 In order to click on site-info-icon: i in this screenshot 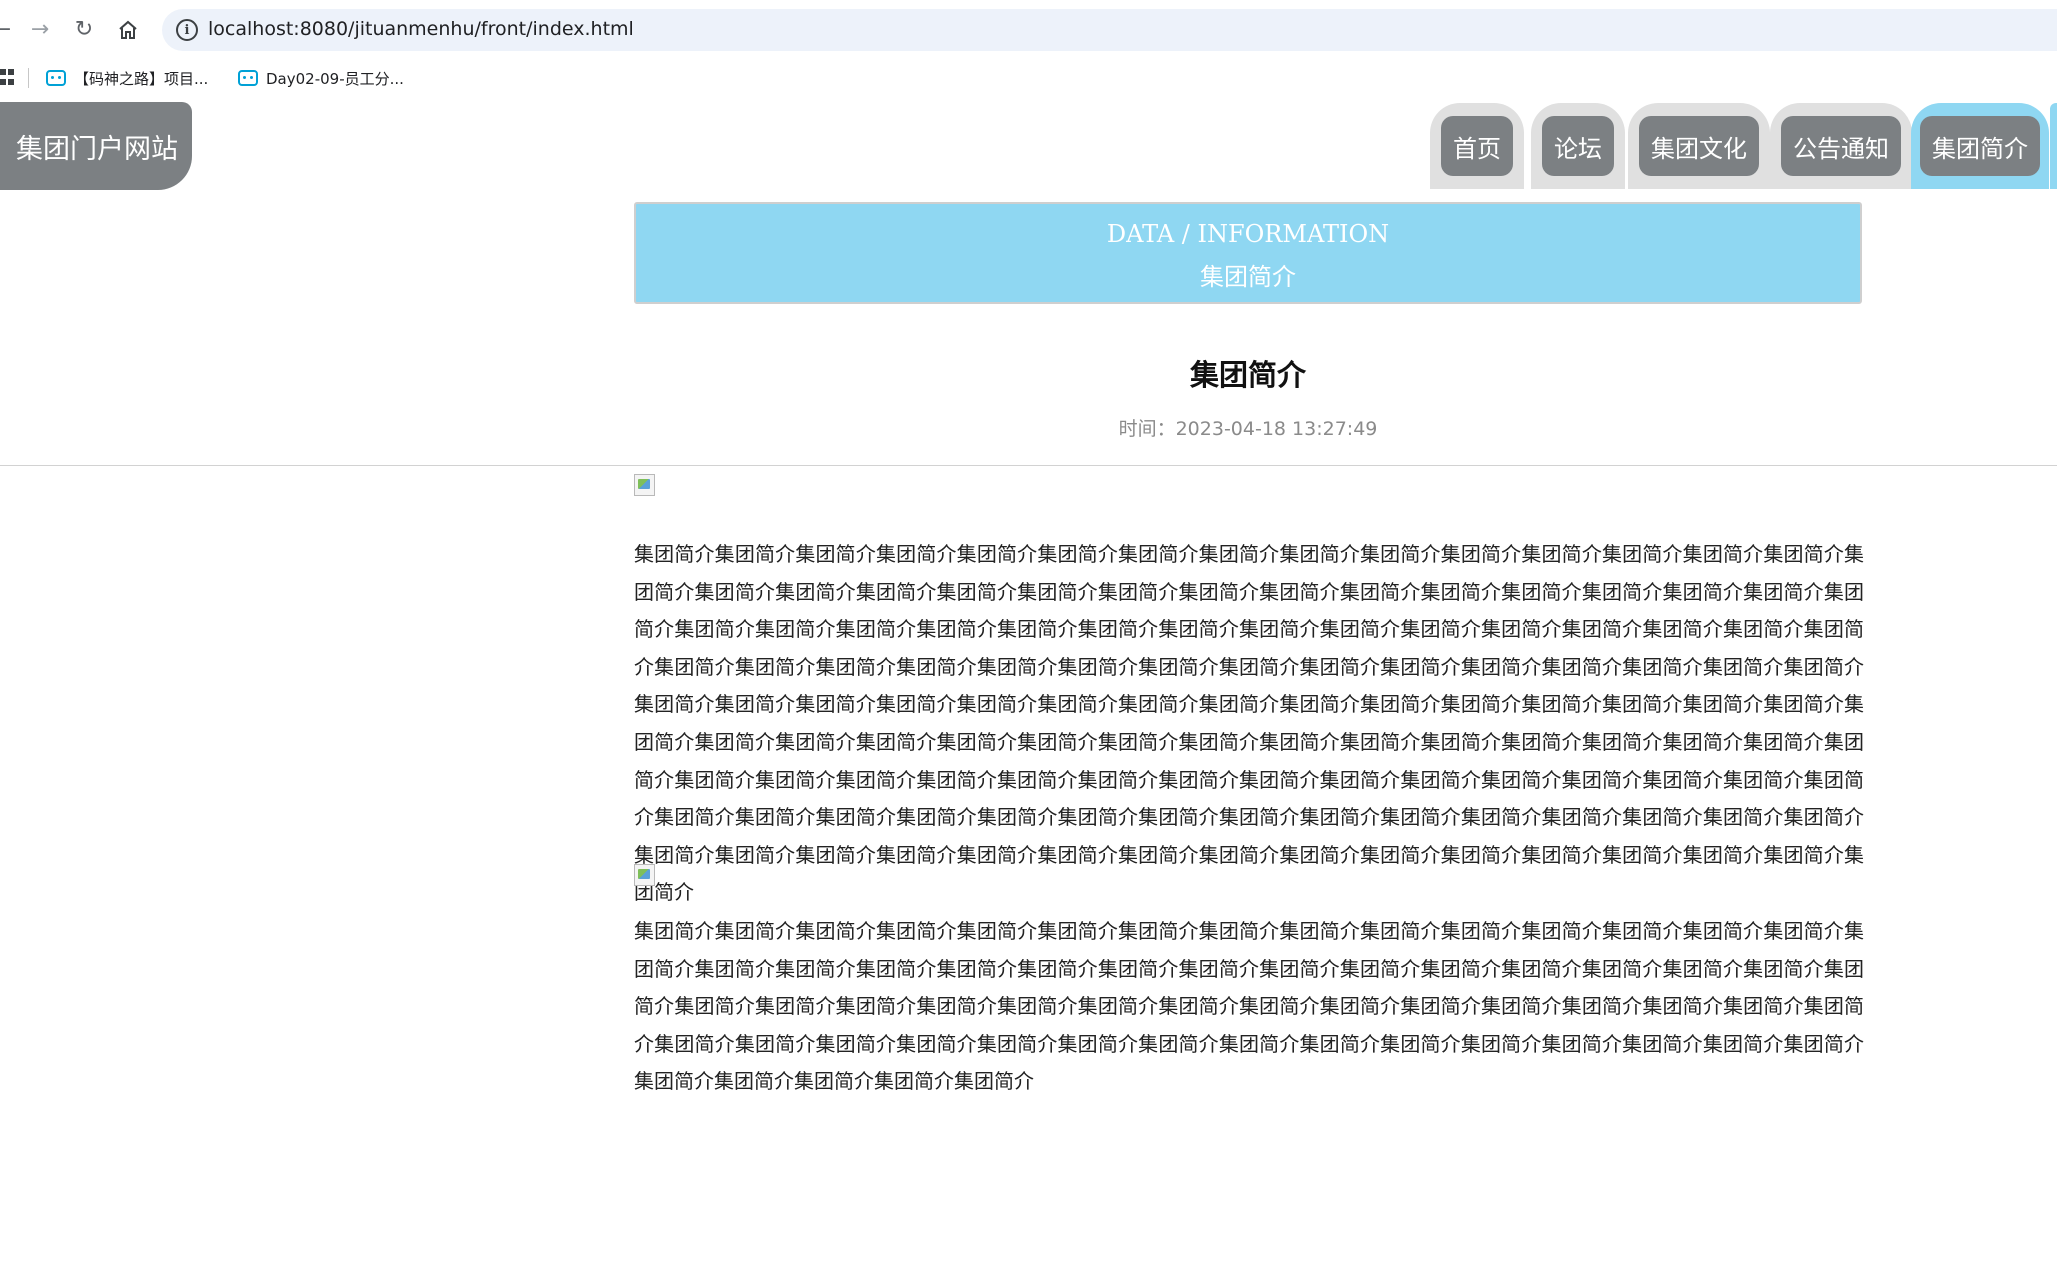, I will do `click(187, 30)`.